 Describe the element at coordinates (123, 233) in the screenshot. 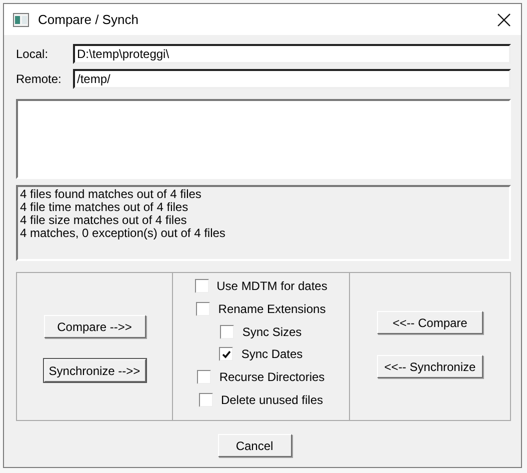

I see `status-line: 4 matches, 0 exception(s) out of 4 files` at that location.